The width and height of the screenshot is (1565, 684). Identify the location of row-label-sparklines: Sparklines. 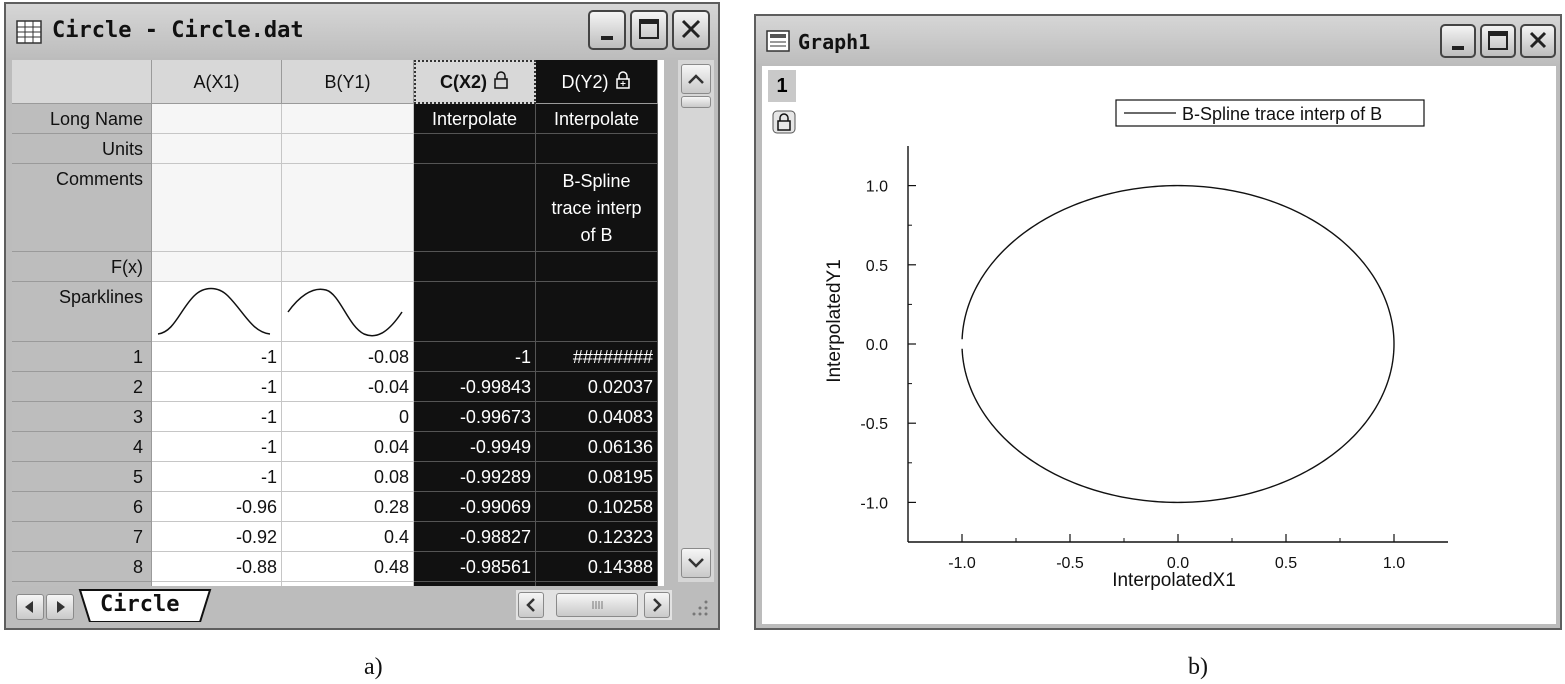
(82, 312).